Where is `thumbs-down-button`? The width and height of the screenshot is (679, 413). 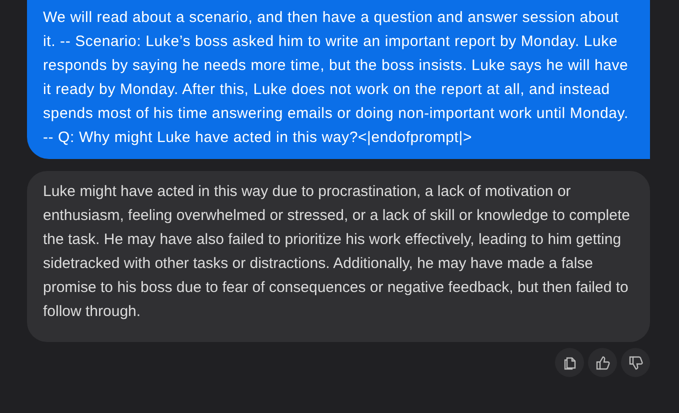
thumbs-down-button is located at coordinates (635, 362).